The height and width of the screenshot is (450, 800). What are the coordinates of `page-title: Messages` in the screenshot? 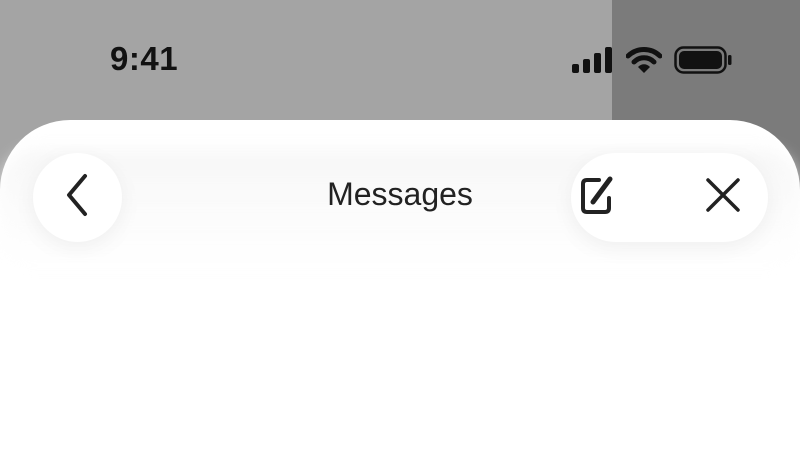 It's located at (400, 194).